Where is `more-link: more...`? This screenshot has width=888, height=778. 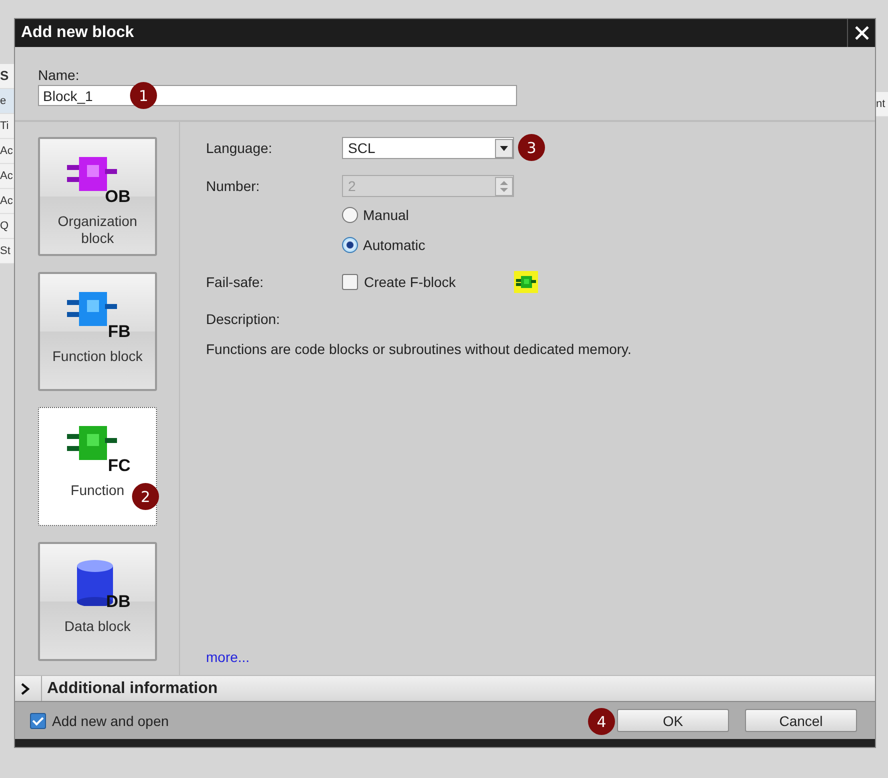 more-link: more... is located at coordinates (228, 657).